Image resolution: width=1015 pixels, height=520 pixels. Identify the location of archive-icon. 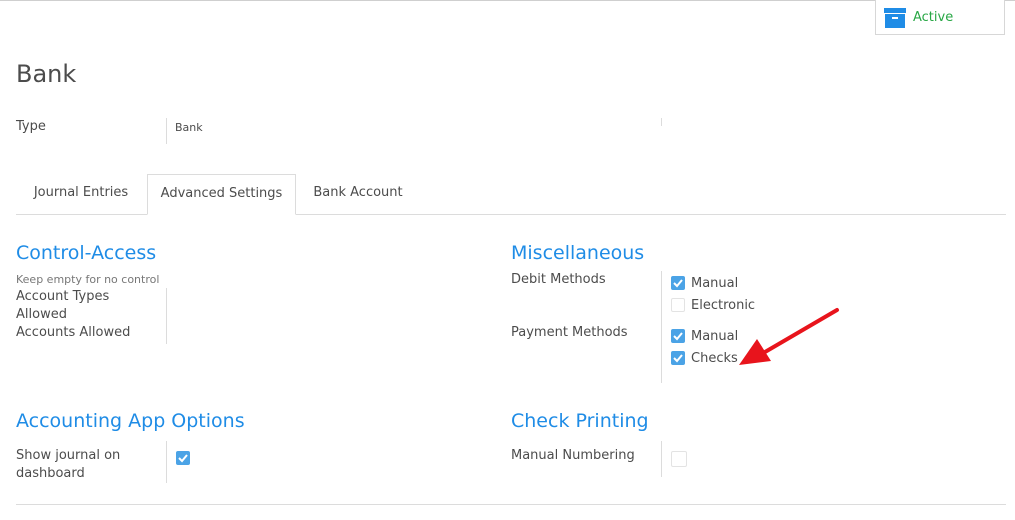
(895, 18).